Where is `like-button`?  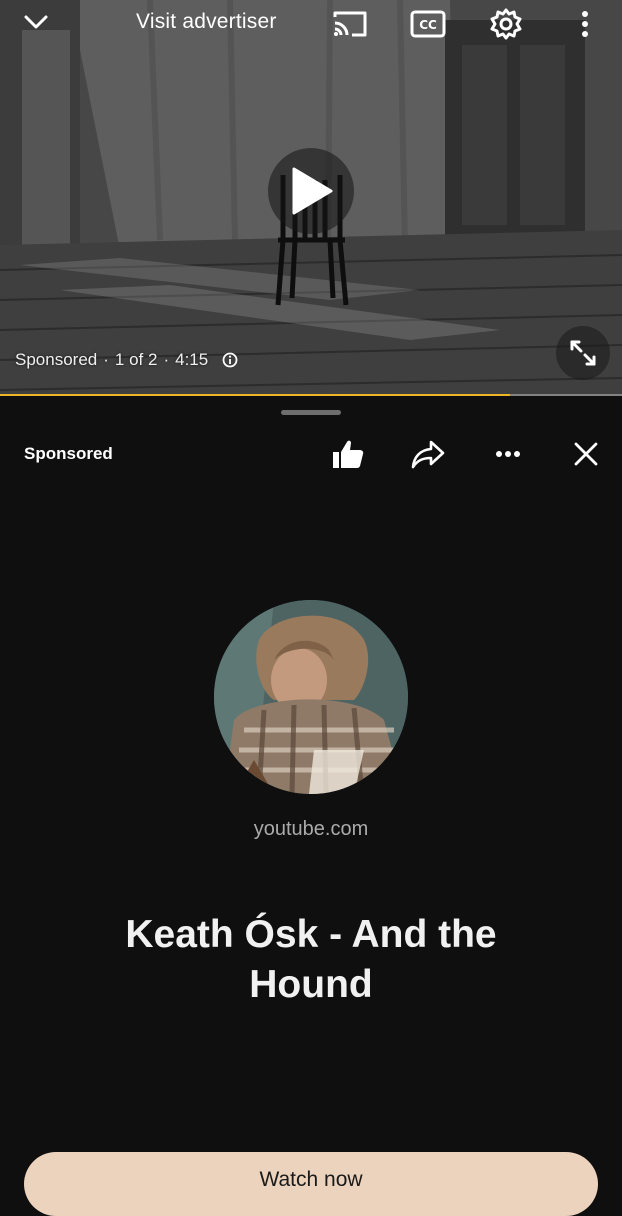
like-button is located at coordinates (348, 454).